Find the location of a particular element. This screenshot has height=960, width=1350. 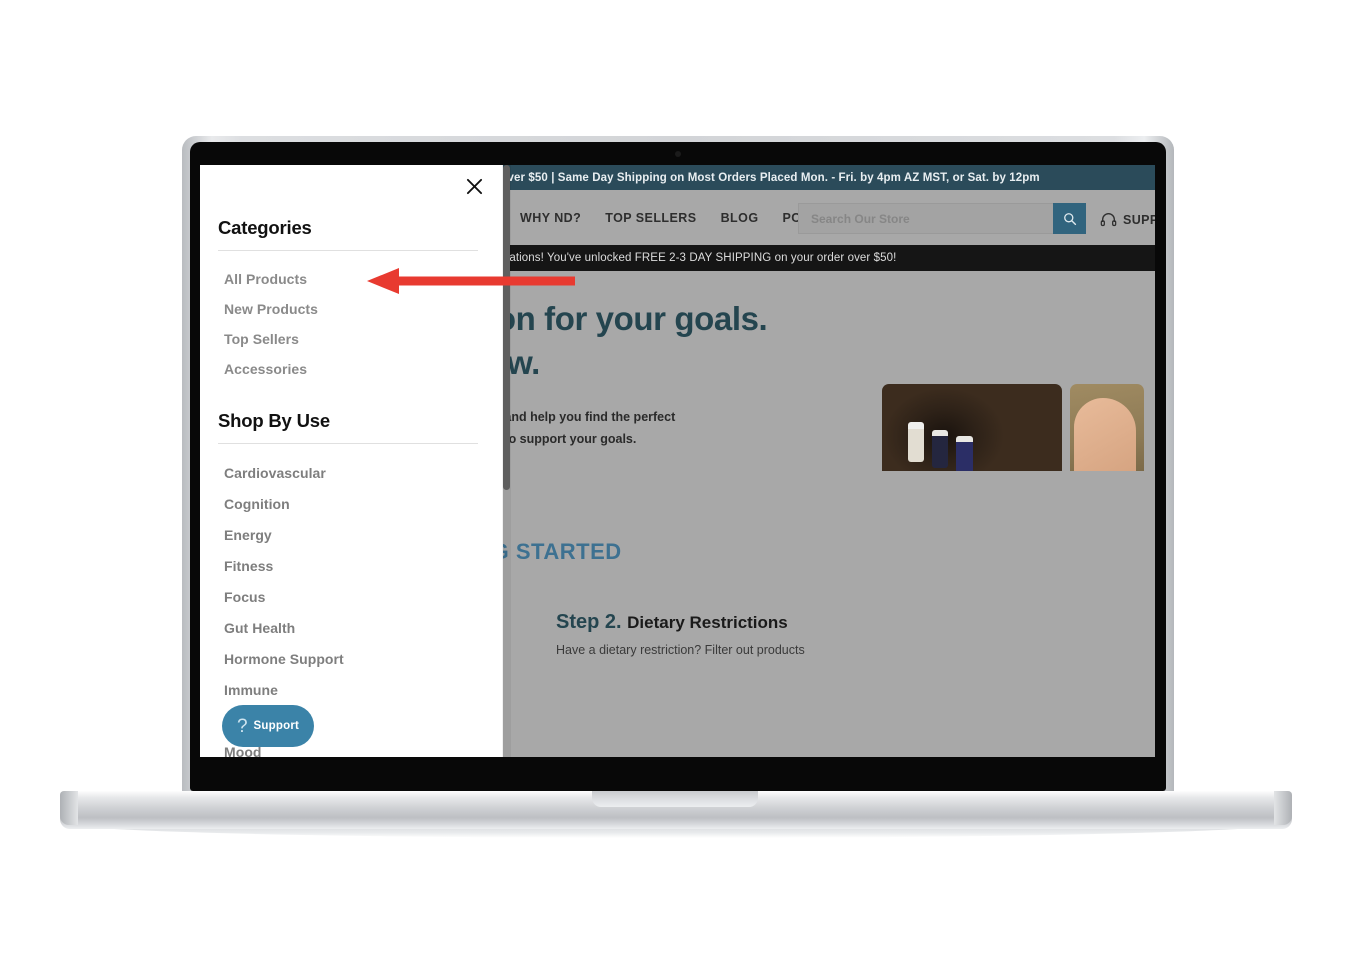

nav-link-blog: BLOG is located at coordinates (740, 218).